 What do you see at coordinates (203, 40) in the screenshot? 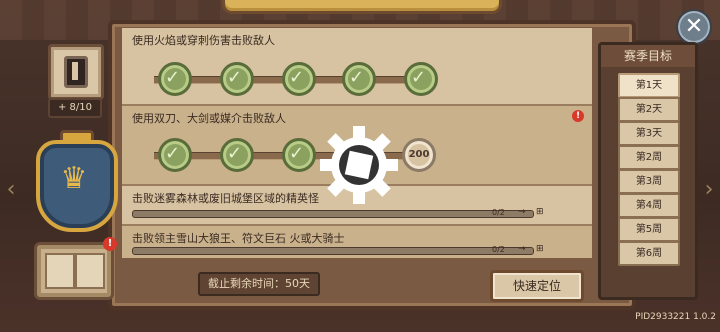
I see `quest-title: 使用火焰或穿刺伤害击败敌人` at bounding box center [203, 40].